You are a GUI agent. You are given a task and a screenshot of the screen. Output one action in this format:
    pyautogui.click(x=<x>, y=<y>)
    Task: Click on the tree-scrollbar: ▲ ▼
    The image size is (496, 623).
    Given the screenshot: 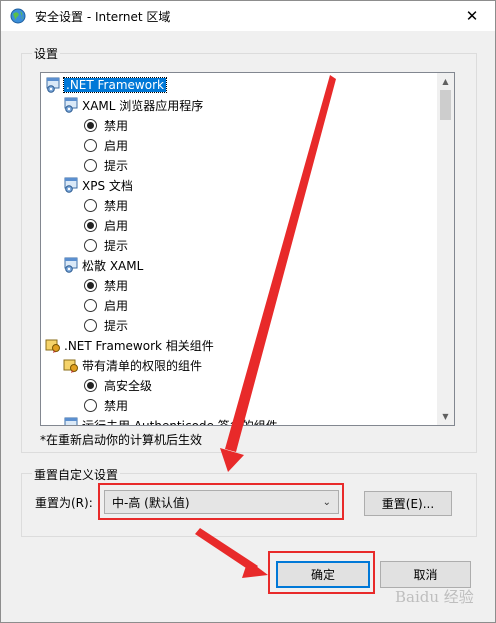 What is the action you would take?
    pyautogui.click(x=445, y=249)
    